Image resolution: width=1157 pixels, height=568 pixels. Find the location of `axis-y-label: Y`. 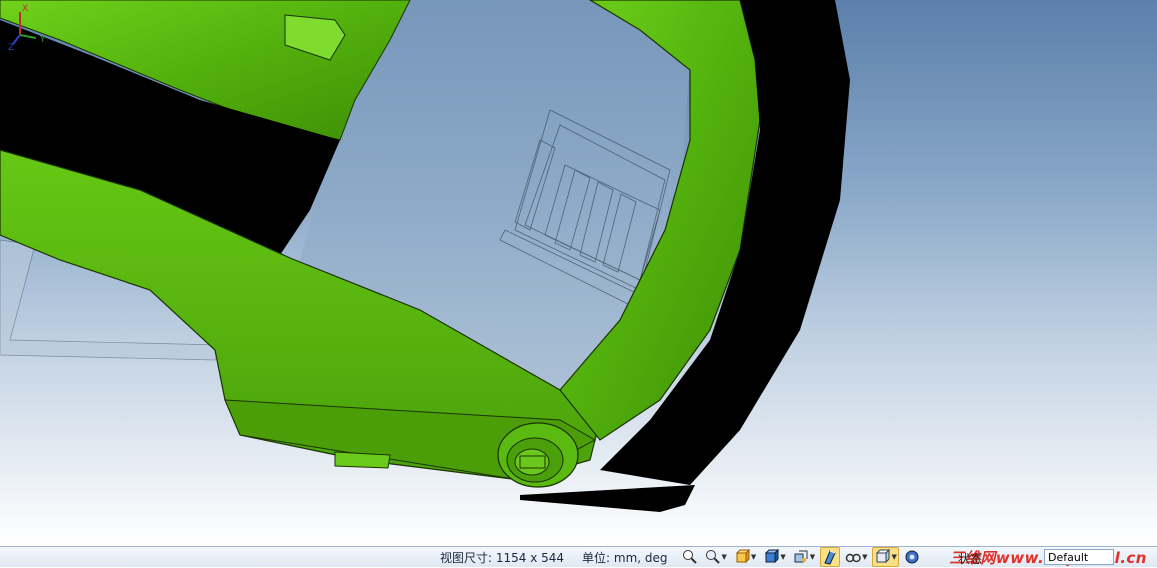

axis-y-label: Y is located at coordinates (42, 40).